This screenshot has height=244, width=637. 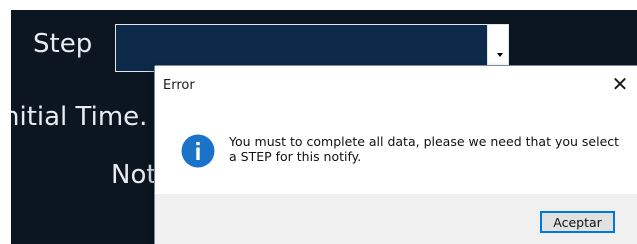 What do you see at coordinates (179, 85) in the screenshot?
I see `dialog-title: Error` at bounding box center [179, 85].